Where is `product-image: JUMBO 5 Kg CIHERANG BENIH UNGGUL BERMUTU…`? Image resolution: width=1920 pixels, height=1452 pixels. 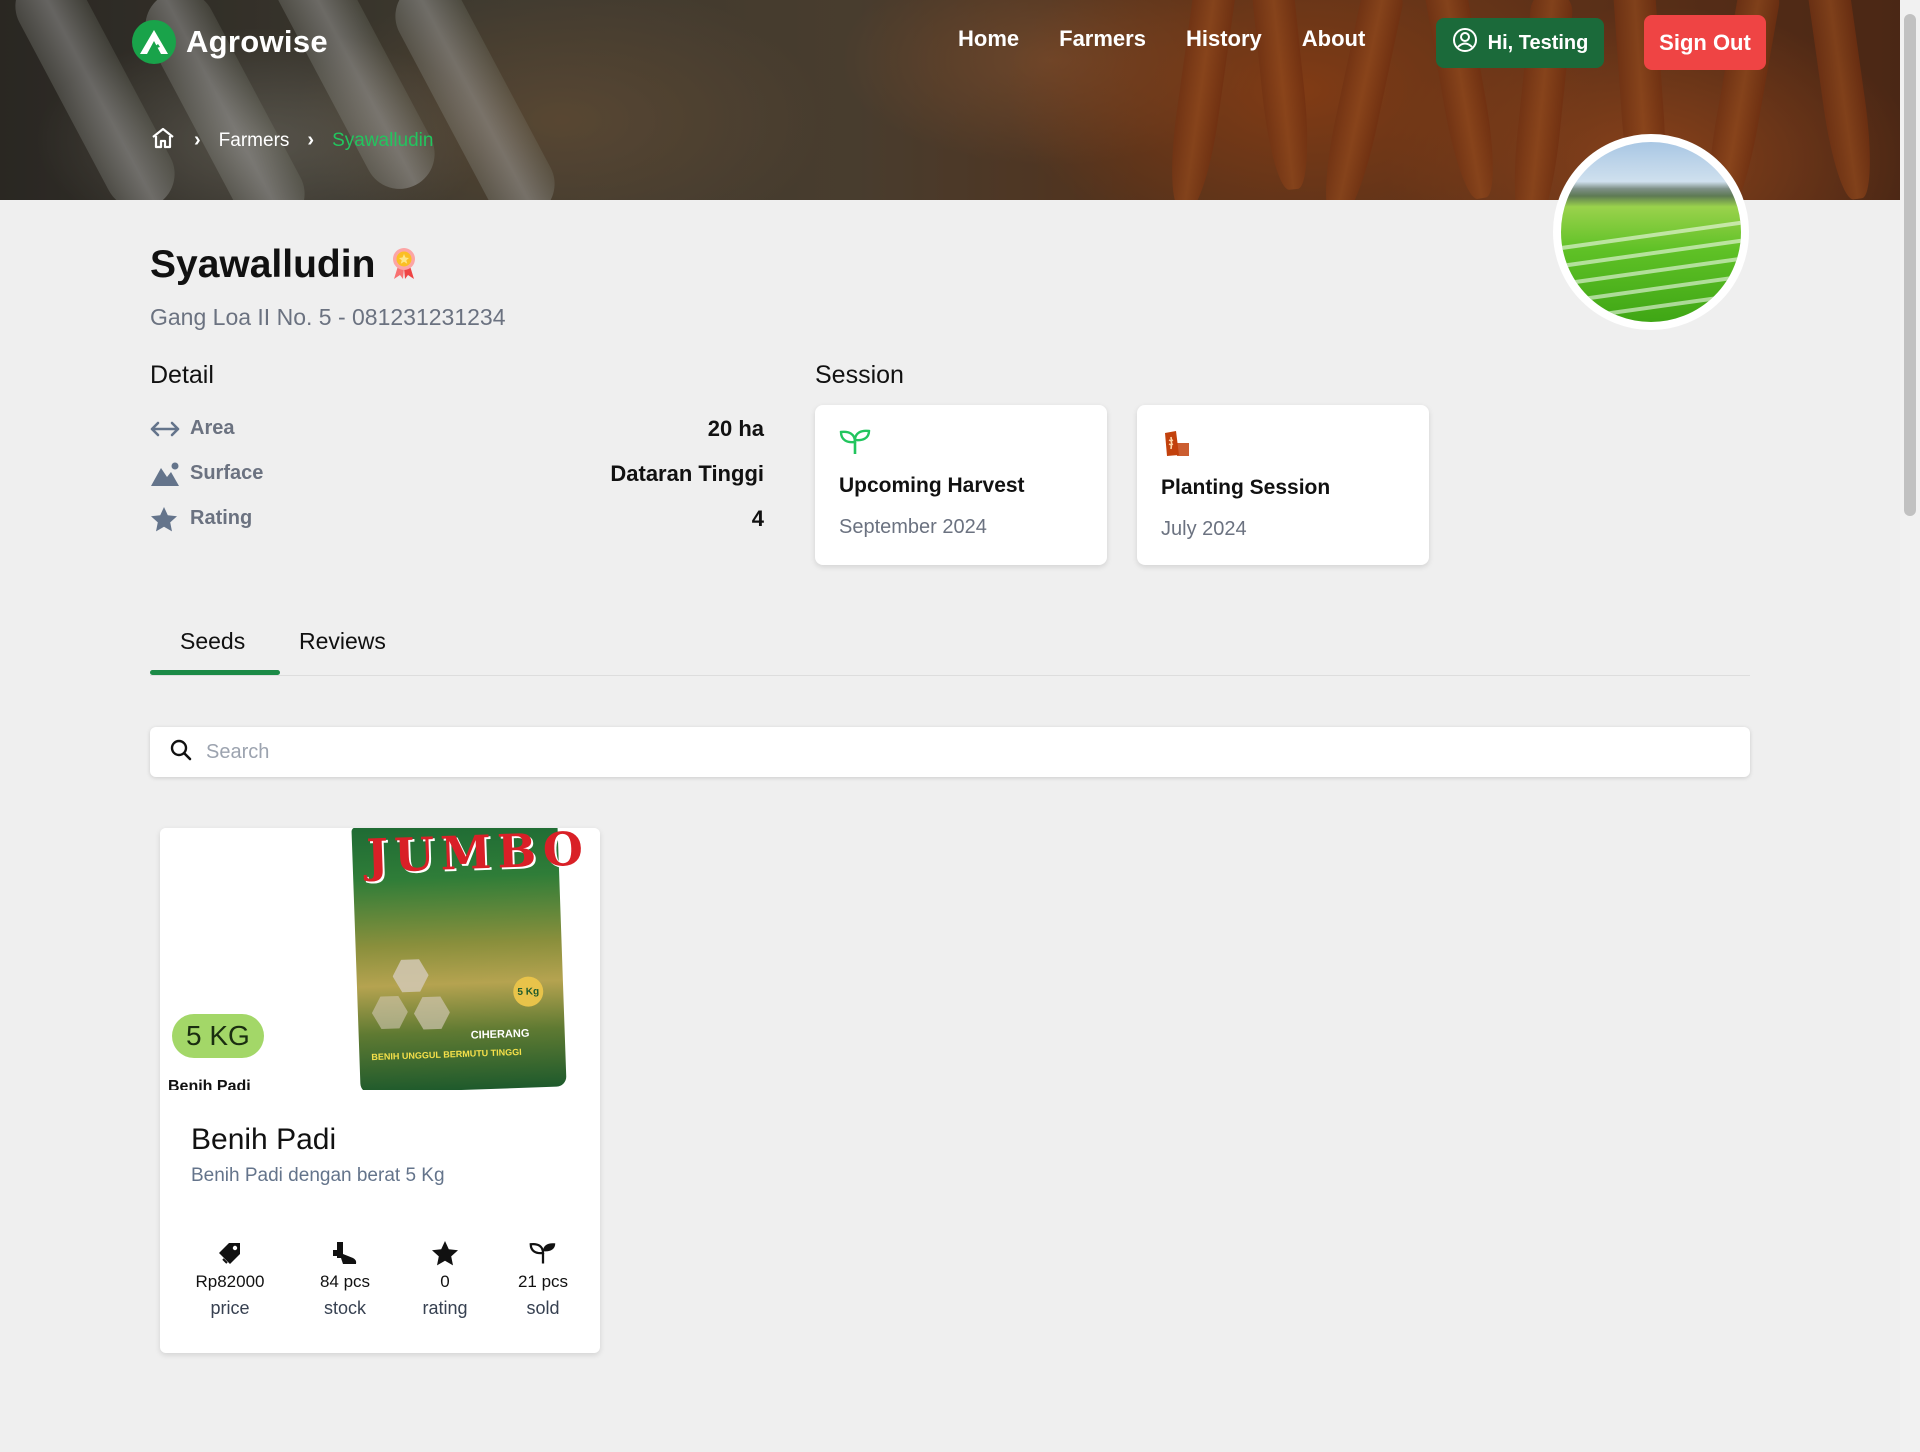
product-image: JUMBO 5 Kg CIHERANG BENIH UNGGUL BERMUTU… is located at coordinates (380, 959).